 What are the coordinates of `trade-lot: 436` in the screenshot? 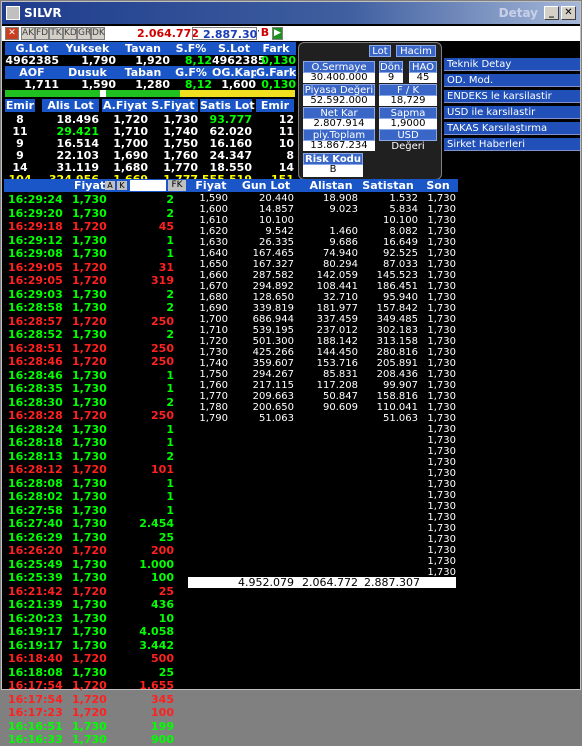 It's located at (162, 604).